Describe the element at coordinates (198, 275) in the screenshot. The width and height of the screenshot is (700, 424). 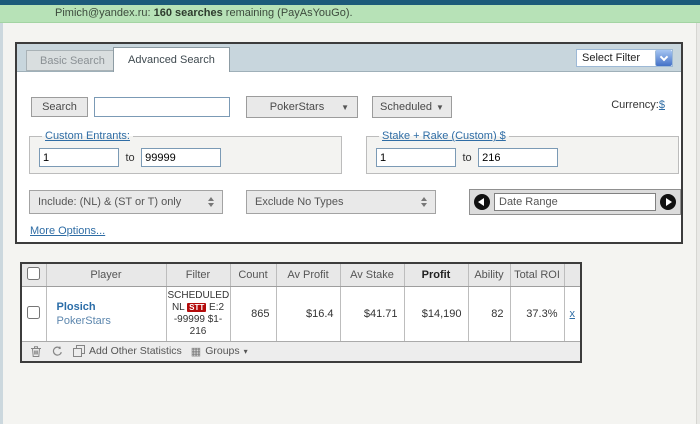
I see `col-filter: Filter` at that location.